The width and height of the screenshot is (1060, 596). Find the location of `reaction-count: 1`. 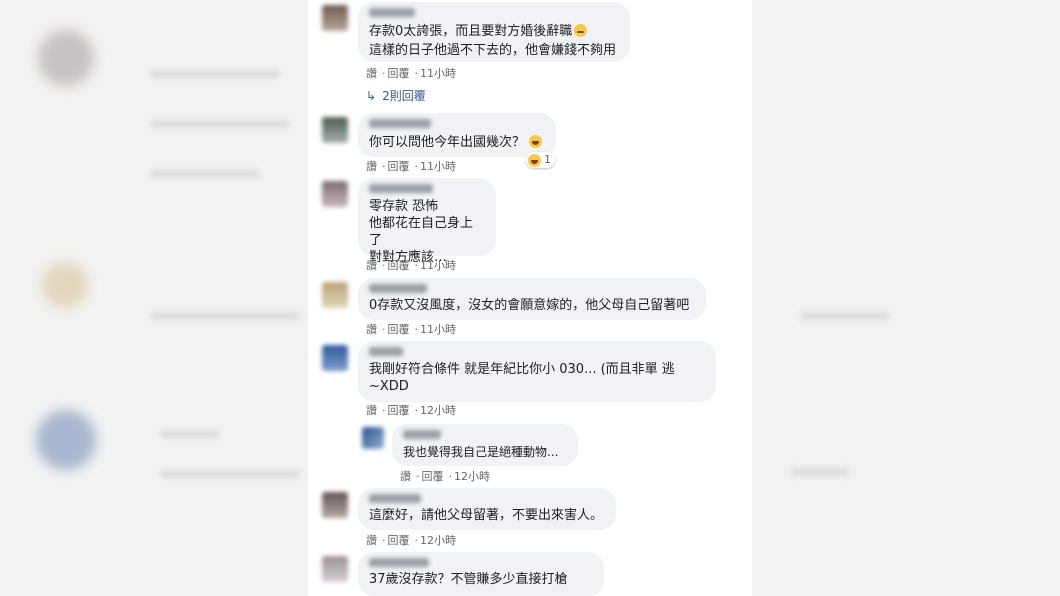

reaction-count: 1 is located at coordinates (547, 159).